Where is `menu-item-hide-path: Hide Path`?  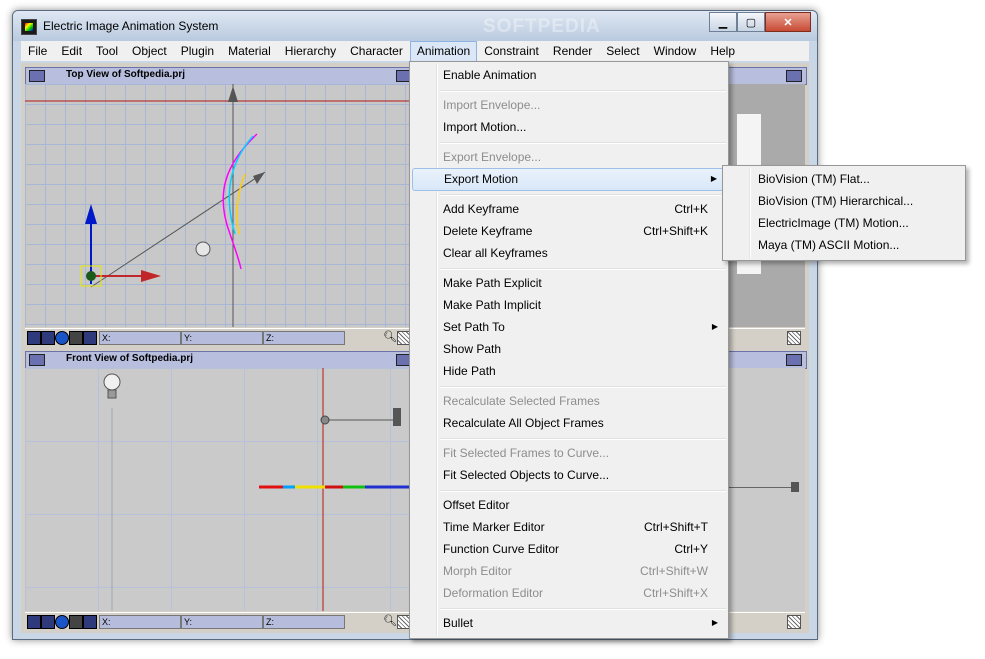 menu-item-hide-path: Hide Path is located at coordinates (569, 371).